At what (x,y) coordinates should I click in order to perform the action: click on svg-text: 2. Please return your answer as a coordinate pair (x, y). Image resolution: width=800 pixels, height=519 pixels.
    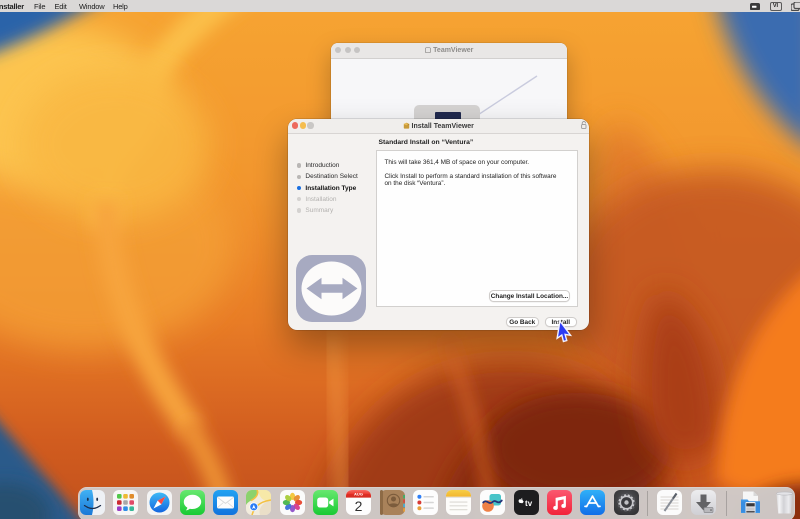
    Looking at the image, I should click on (359, 506).